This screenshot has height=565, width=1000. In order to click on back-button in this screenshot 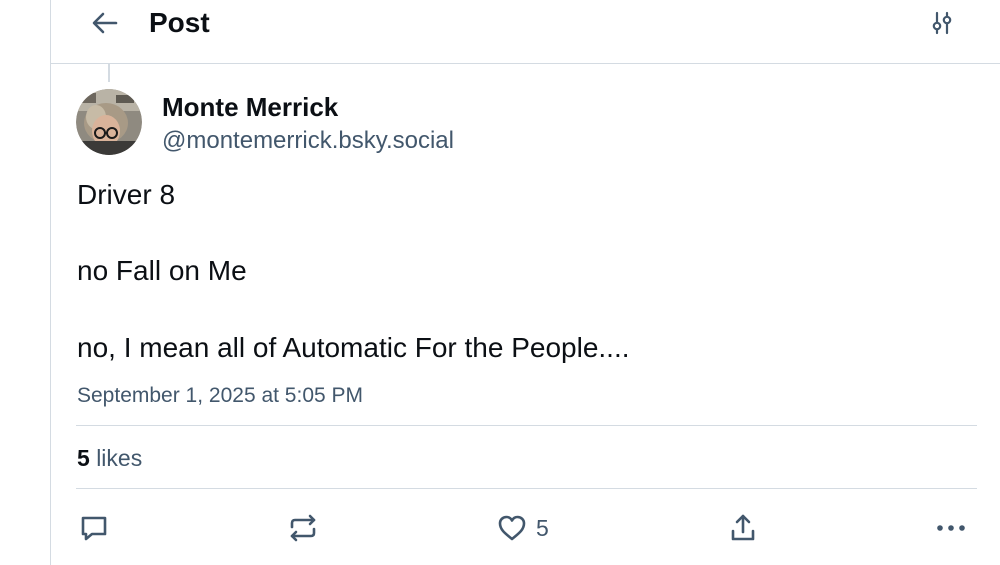, I will do `click(105, 23)`.